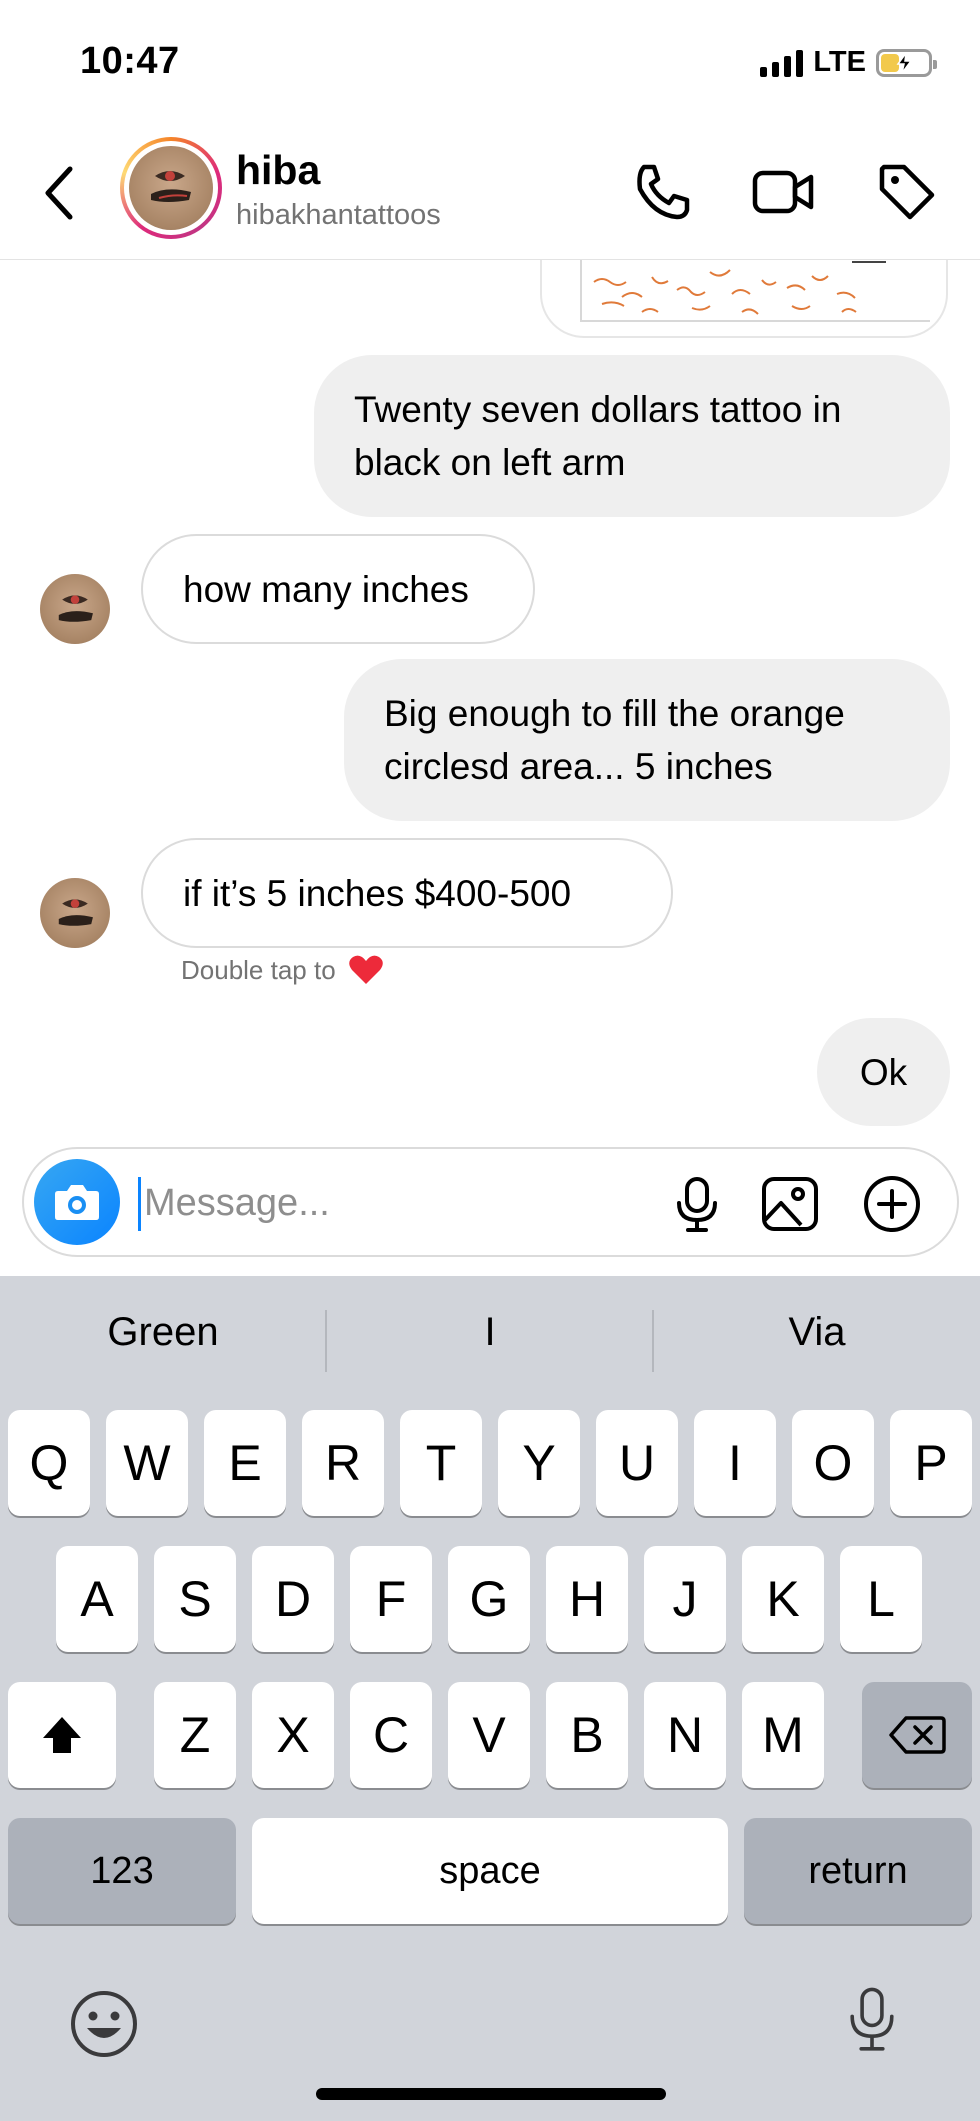 The height and width of the screenshot is (2121, 980). I want to click on message-composer, so click(490, 1202).